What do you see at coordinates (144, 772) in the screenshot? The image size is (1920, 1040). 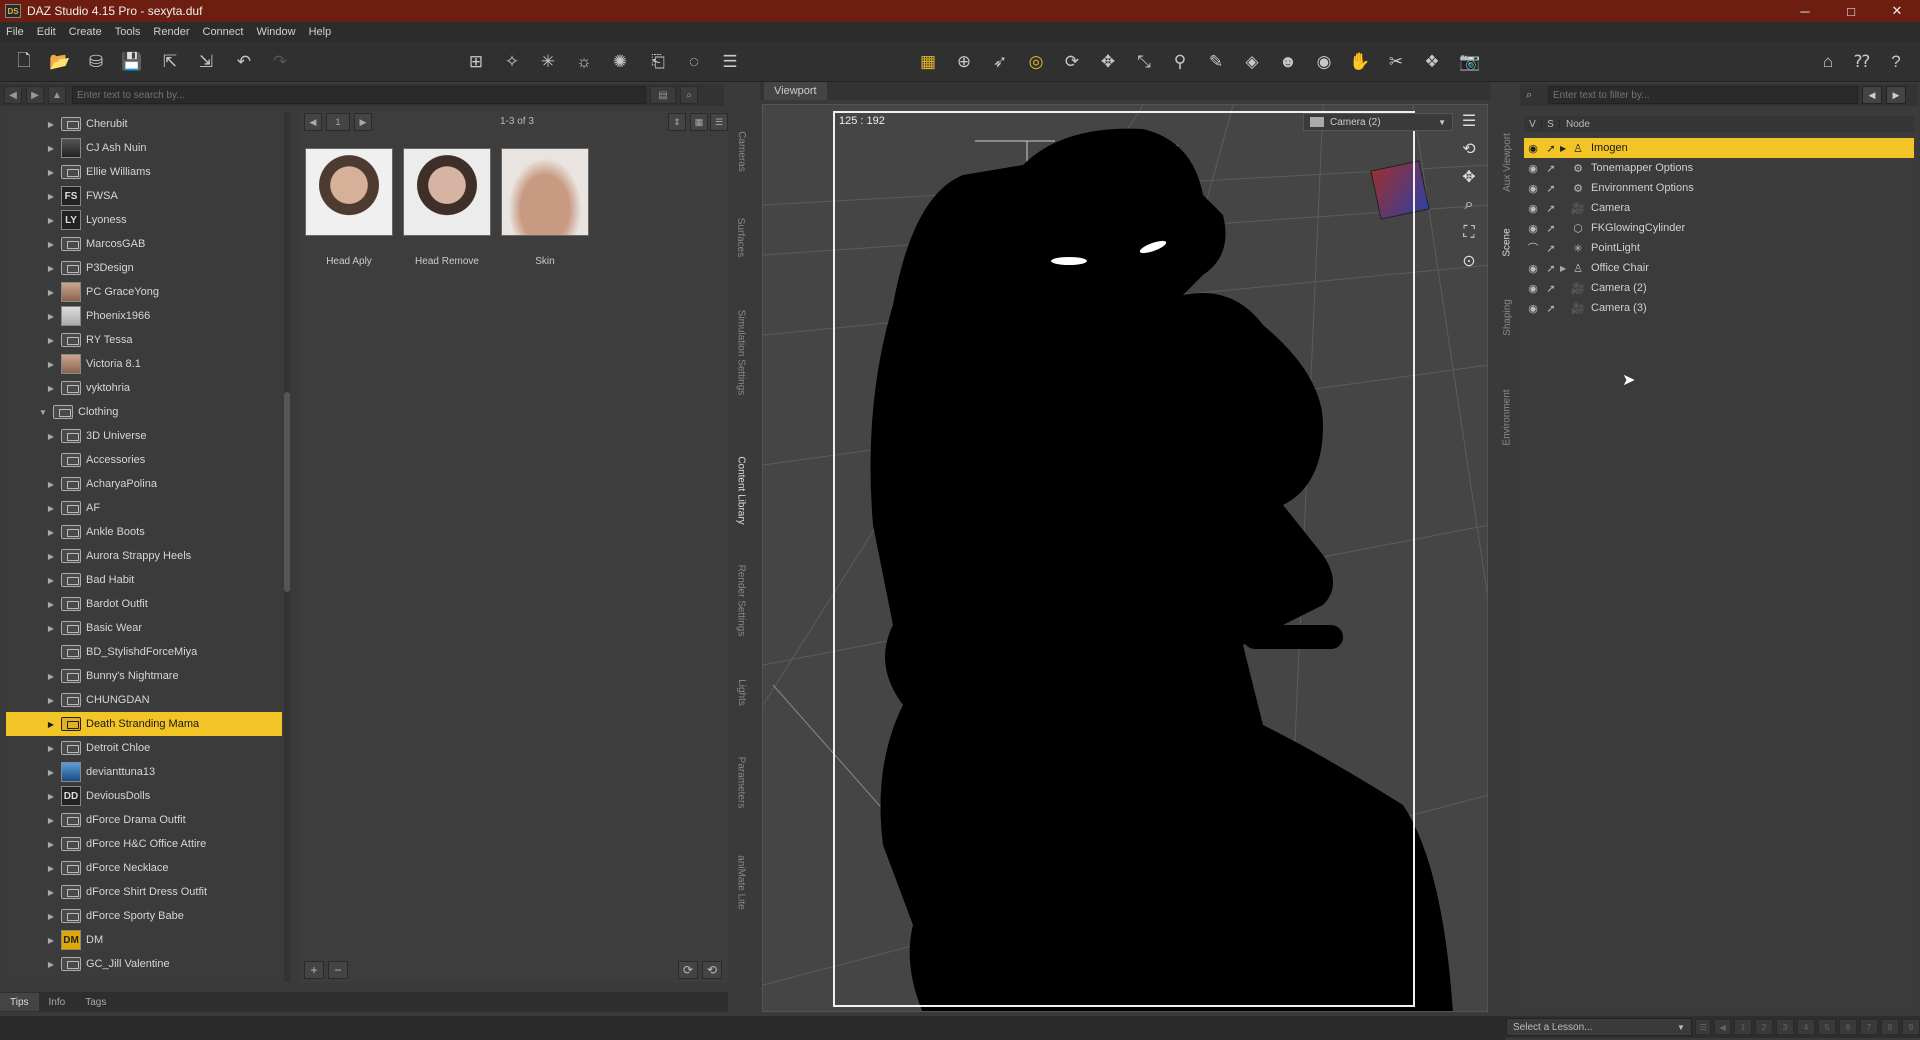 I see `tree-item: ▶ devianttuna13` at bounding box center [144, 772].